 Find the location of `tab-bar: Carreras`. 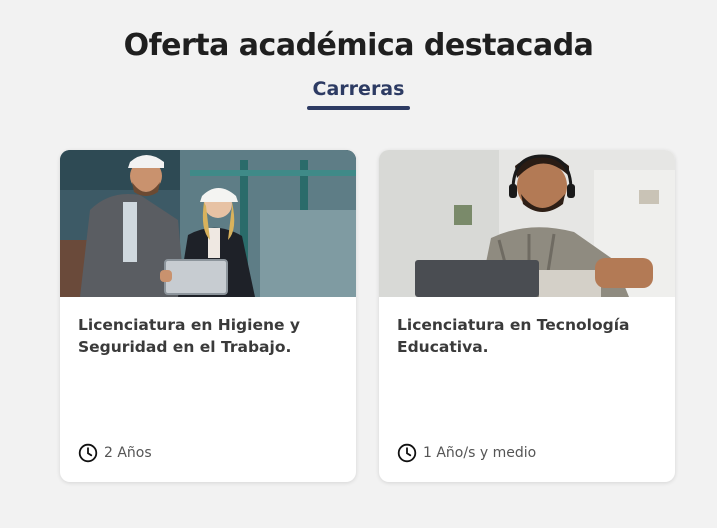

tab-bar: Carreras is located at coordinates (358, 94).